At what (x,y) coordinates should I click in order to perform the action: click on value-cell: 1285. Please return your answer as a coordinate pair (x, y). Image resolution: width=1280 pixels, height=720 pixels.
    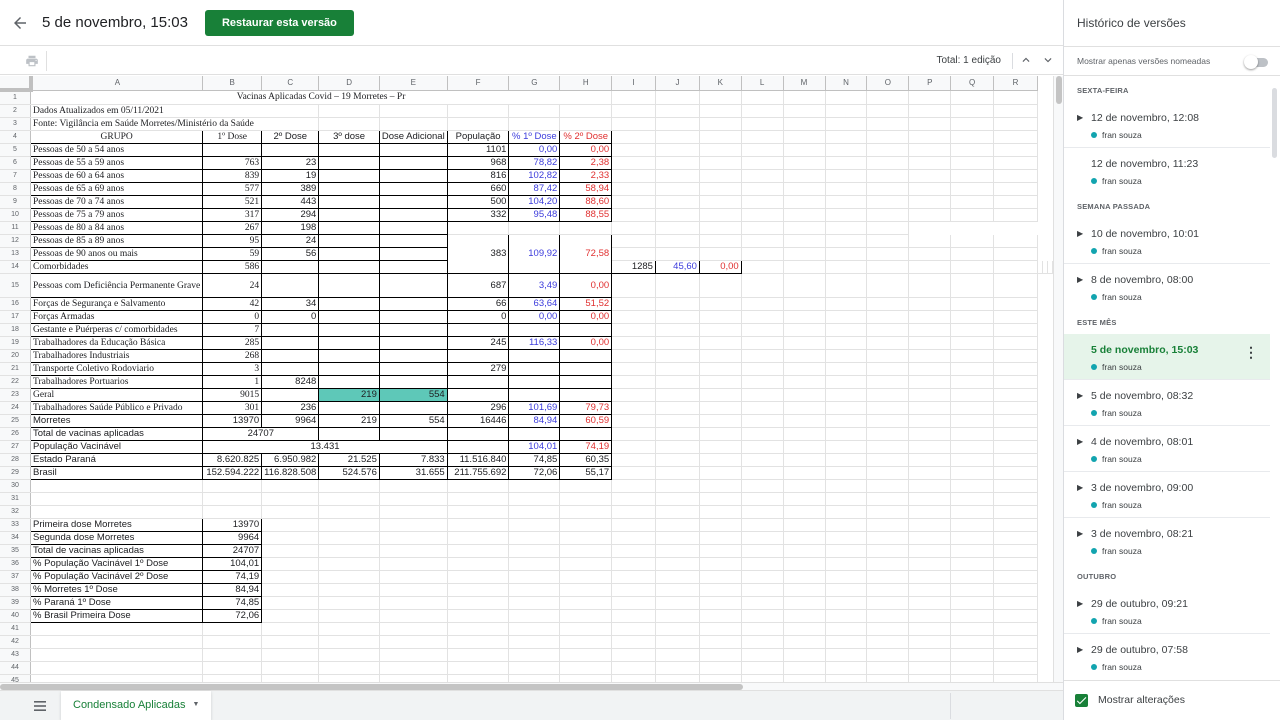
    Looking at the image, I should click on (633, 267).